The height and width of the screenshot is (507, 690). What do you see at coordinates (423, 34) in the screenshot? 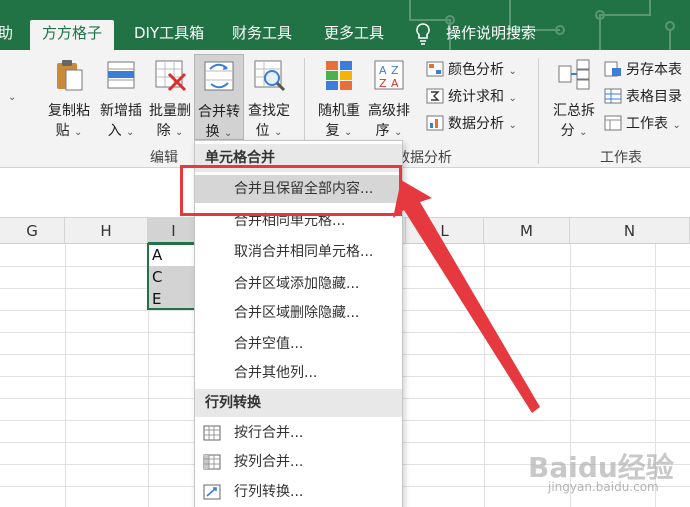
I see `lightbulb-icon` at bounding box center [423, 34].